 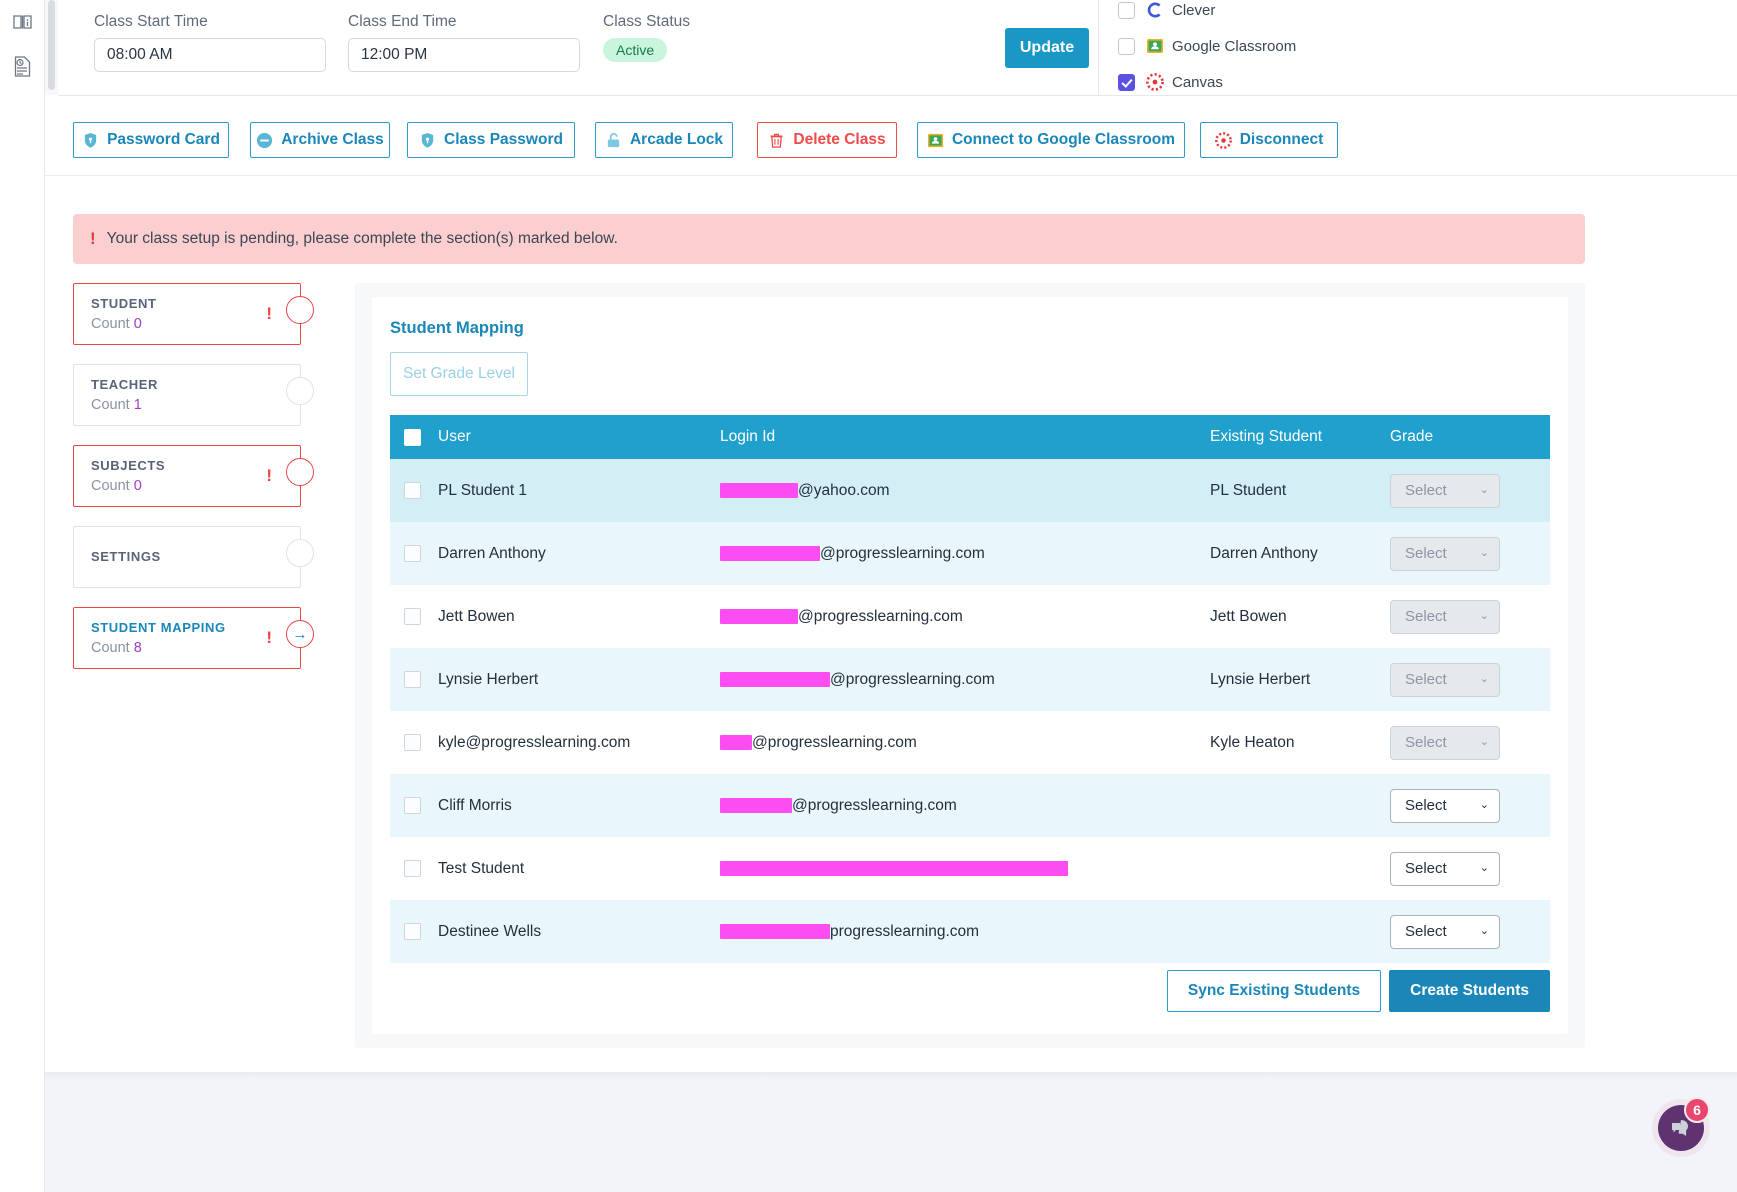 I want to click on table-row: PL Student 1 @yahoo.com PL Student Select ⌄, so click(x=970, y=490).